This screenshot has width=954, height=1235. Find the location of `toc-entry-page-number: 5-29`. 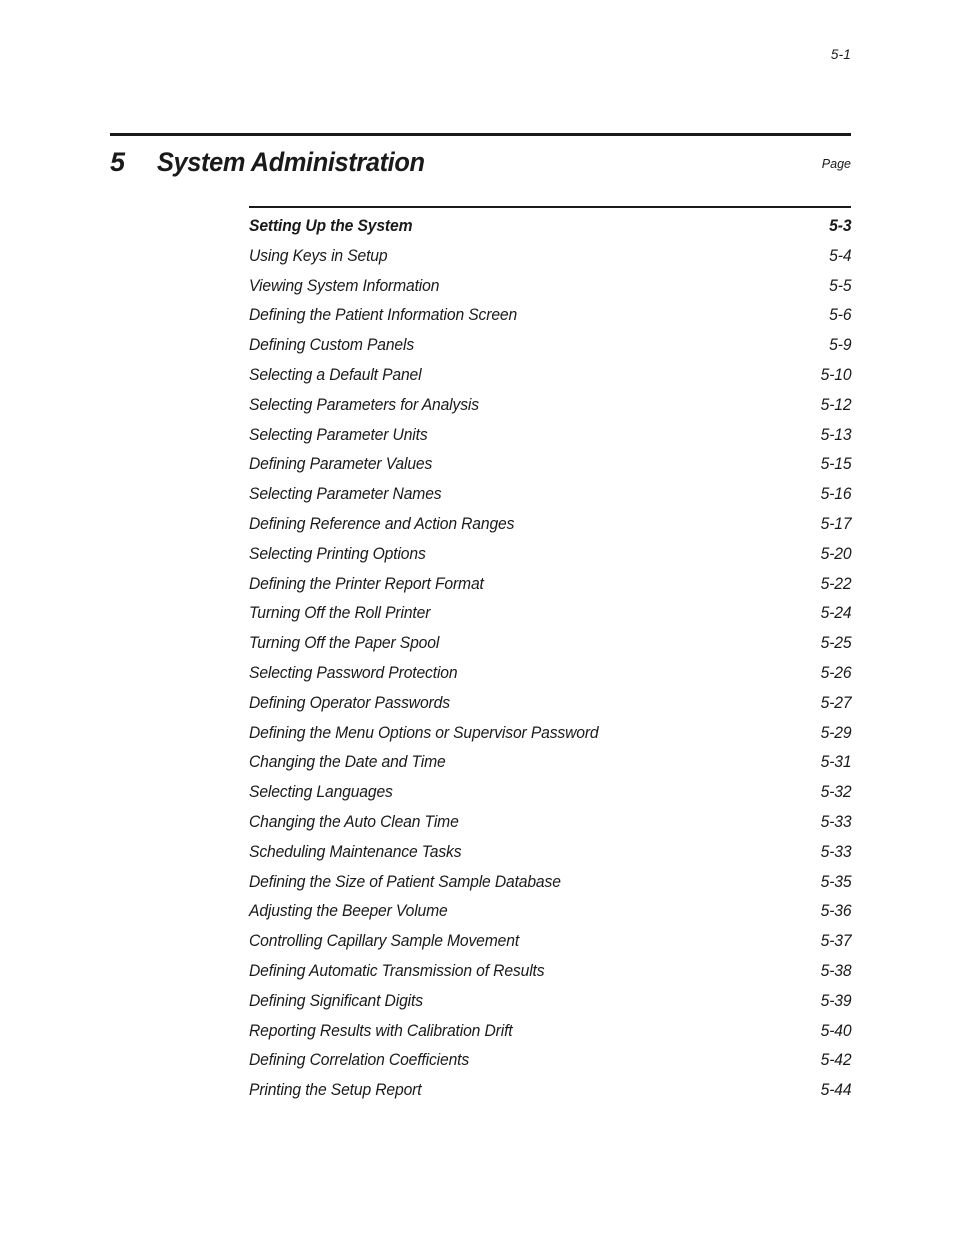

toc-entry-page-number: 5-29 is located at coordinates (835, 732).